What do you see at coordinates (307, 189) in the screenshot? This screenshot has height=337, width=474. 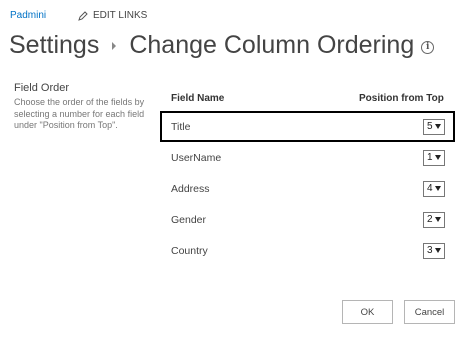 I see `field-row-address: Address 4` at bounding box center [307, 189].